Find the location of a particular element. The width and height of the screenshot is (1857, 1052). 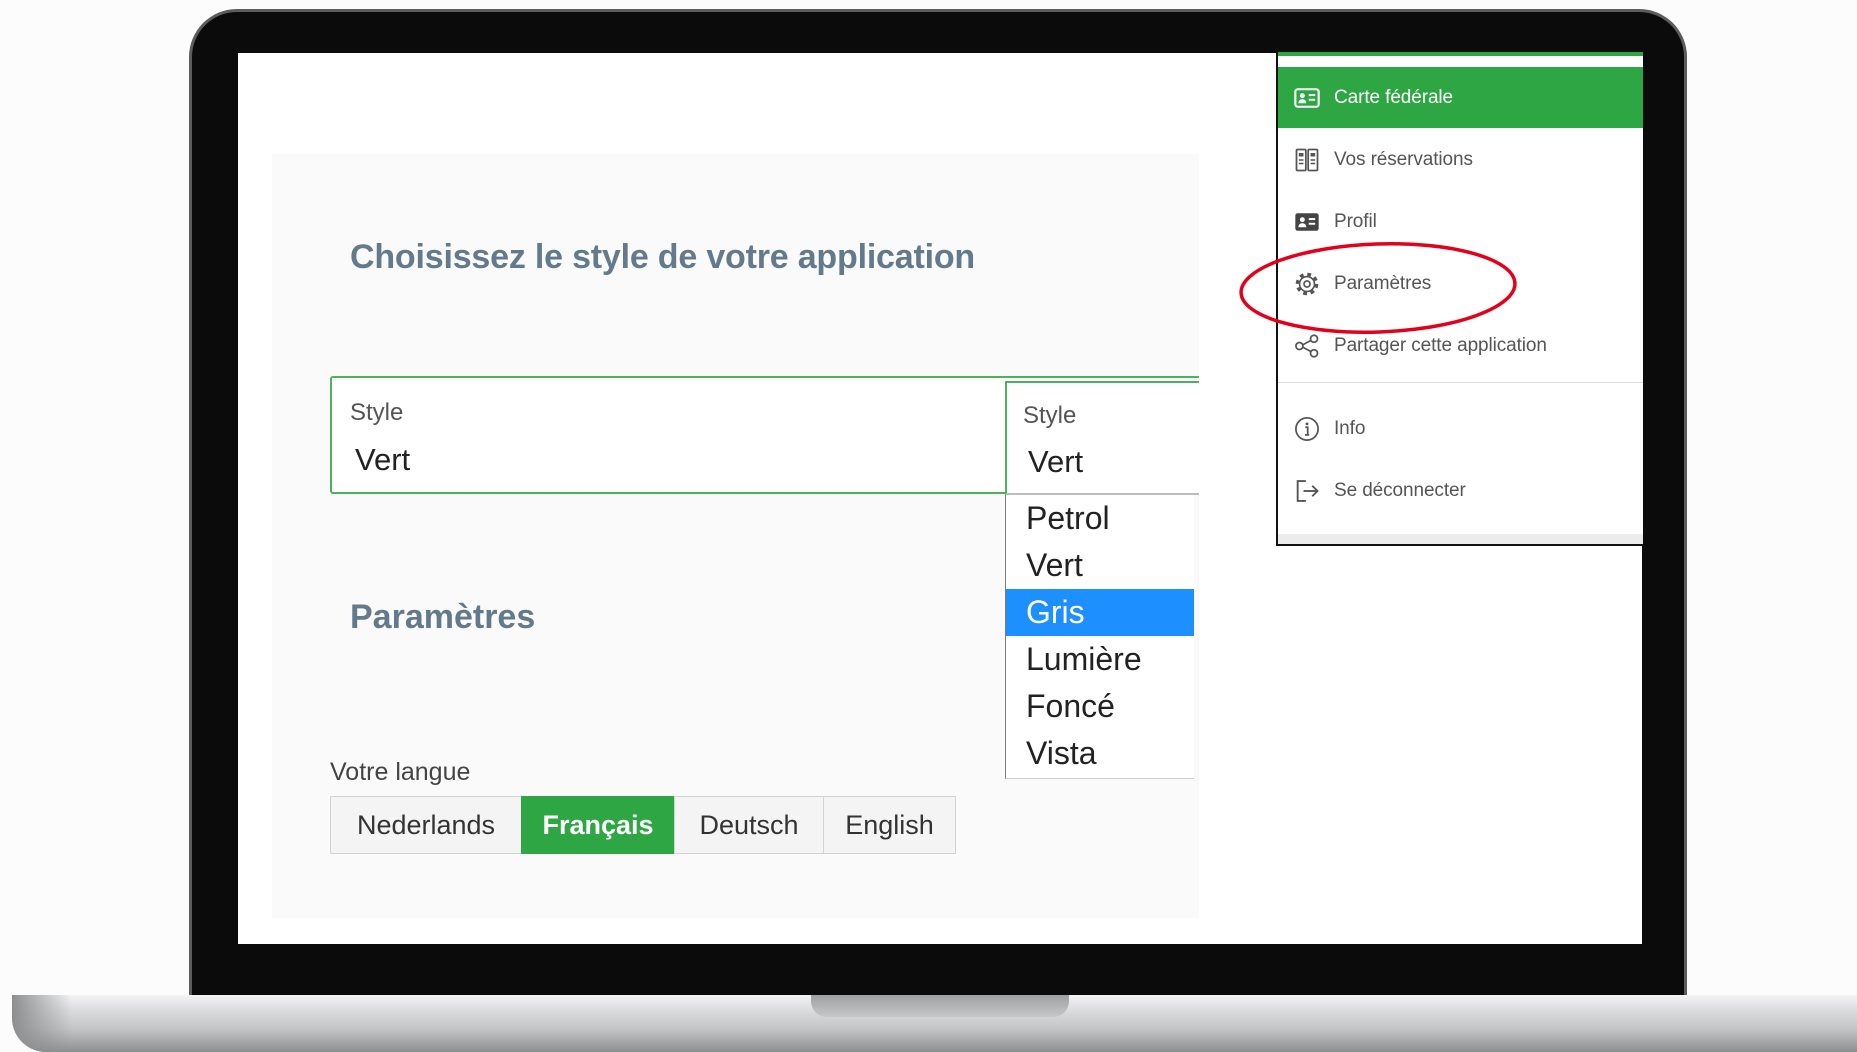

style-option: Petrol is located at coordinates (1100, 518).